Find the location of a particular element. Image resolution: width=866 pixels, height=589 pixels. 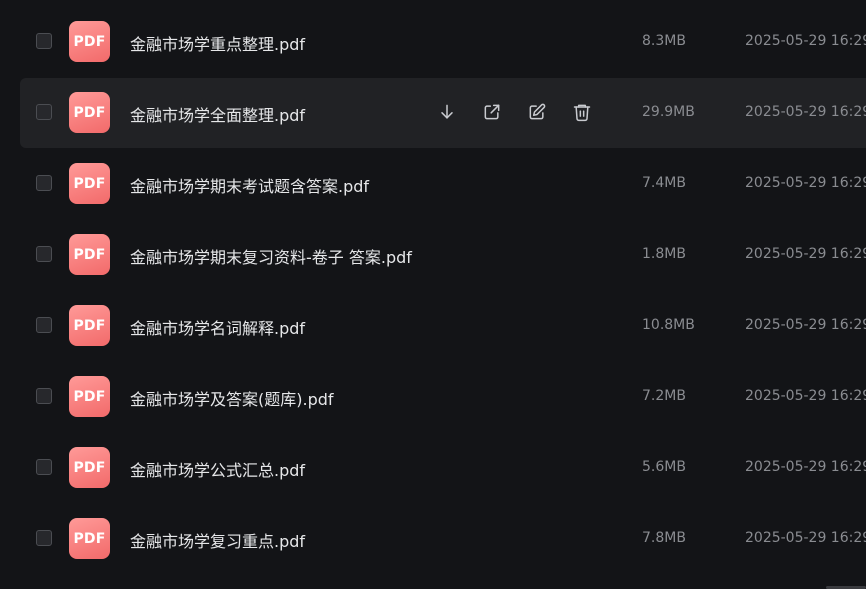

file-size: 5.6MB is located at coordinates (664, 467).